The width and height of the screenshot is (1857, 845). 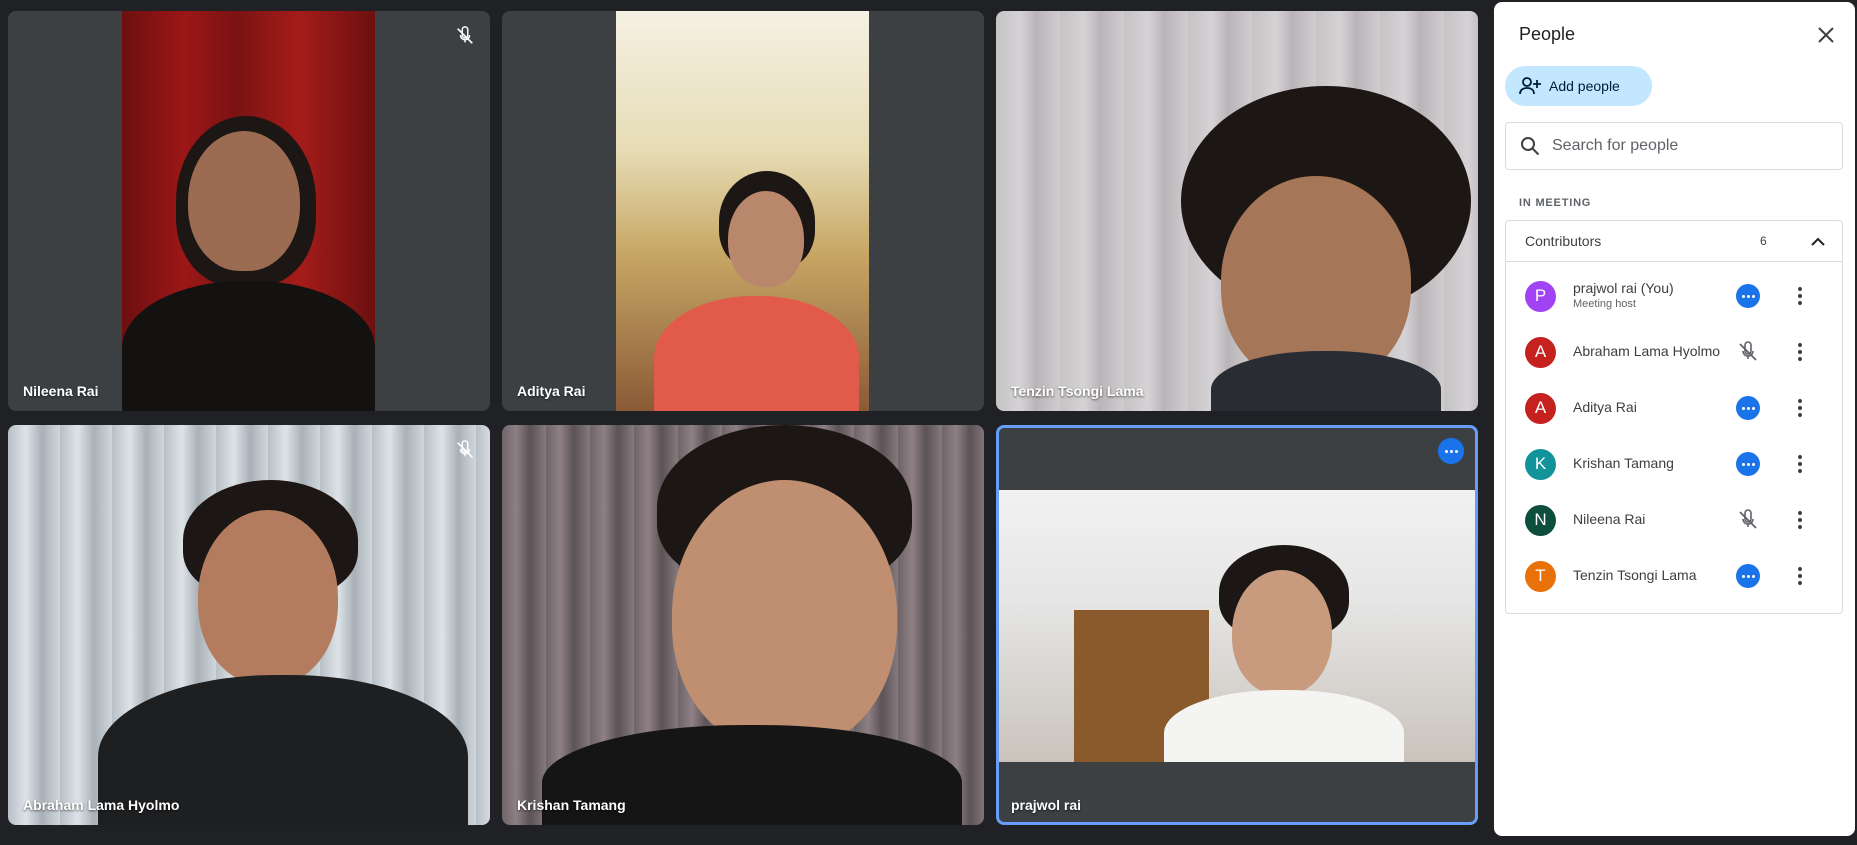 I want to click on participant-name: prajwol rai (You), so click(x=1623, y=288).